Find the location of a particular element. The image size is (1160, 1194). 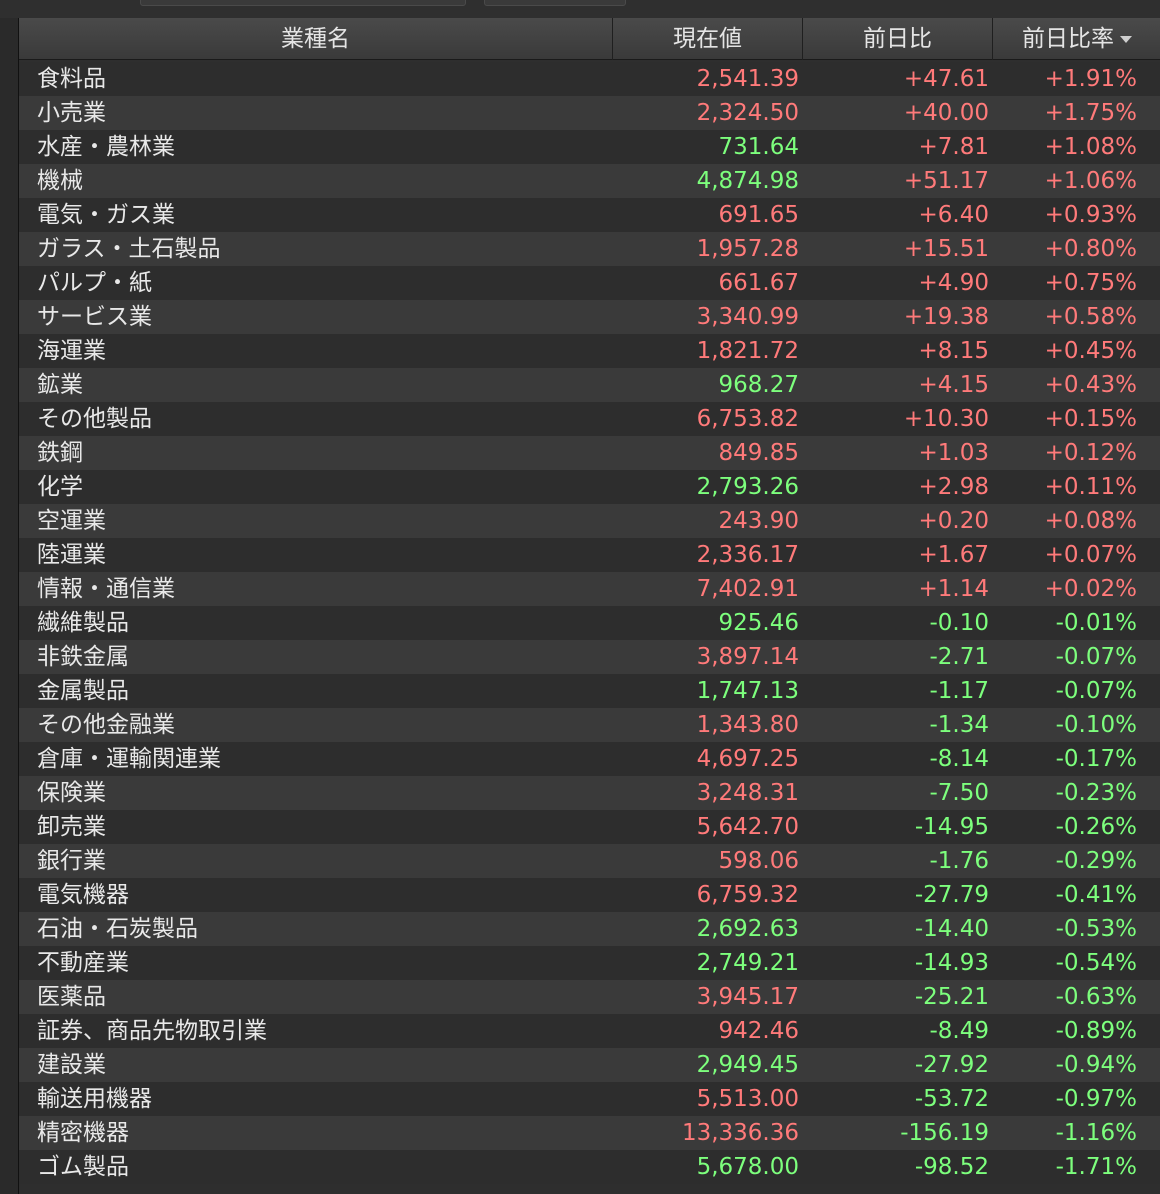

table-row: 海運業 1,821.72 +8.15 +0.45% is located at coordinates (589, 351).